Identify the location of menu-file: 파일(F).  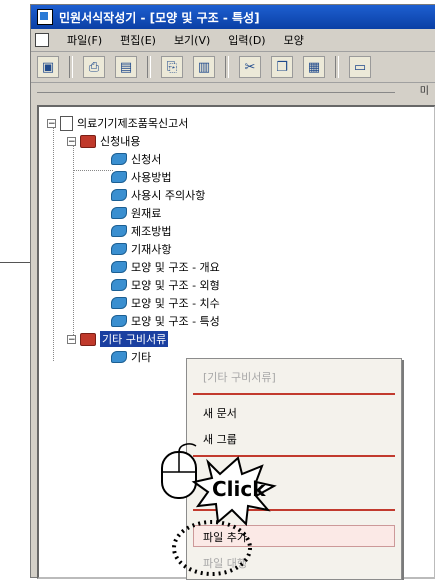
(84, 40).